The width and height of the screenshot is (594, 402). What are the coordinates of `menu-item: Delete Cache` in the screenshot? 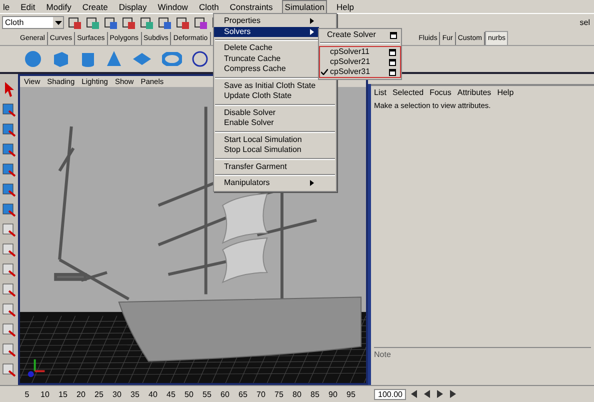 It's located at (266, 48).